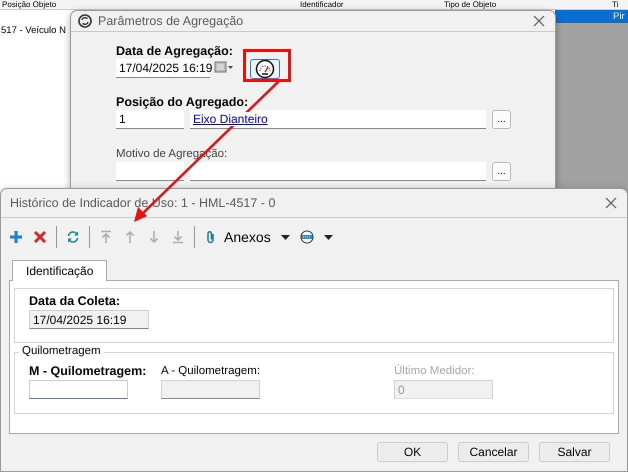  I want to click on code-field, so click(150, 171).